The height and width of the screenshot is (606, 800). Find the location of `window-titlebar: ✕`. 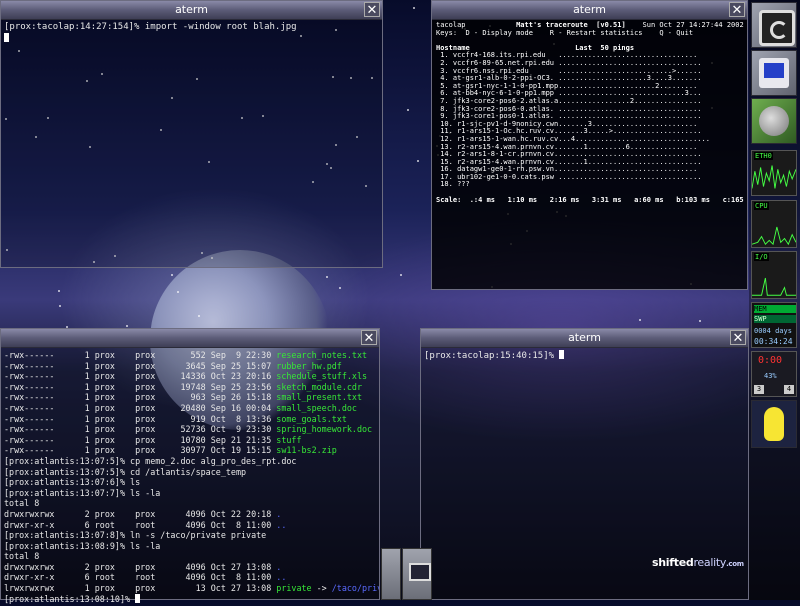

window-titlebar: ✕ is located at coordinates (190, 338).